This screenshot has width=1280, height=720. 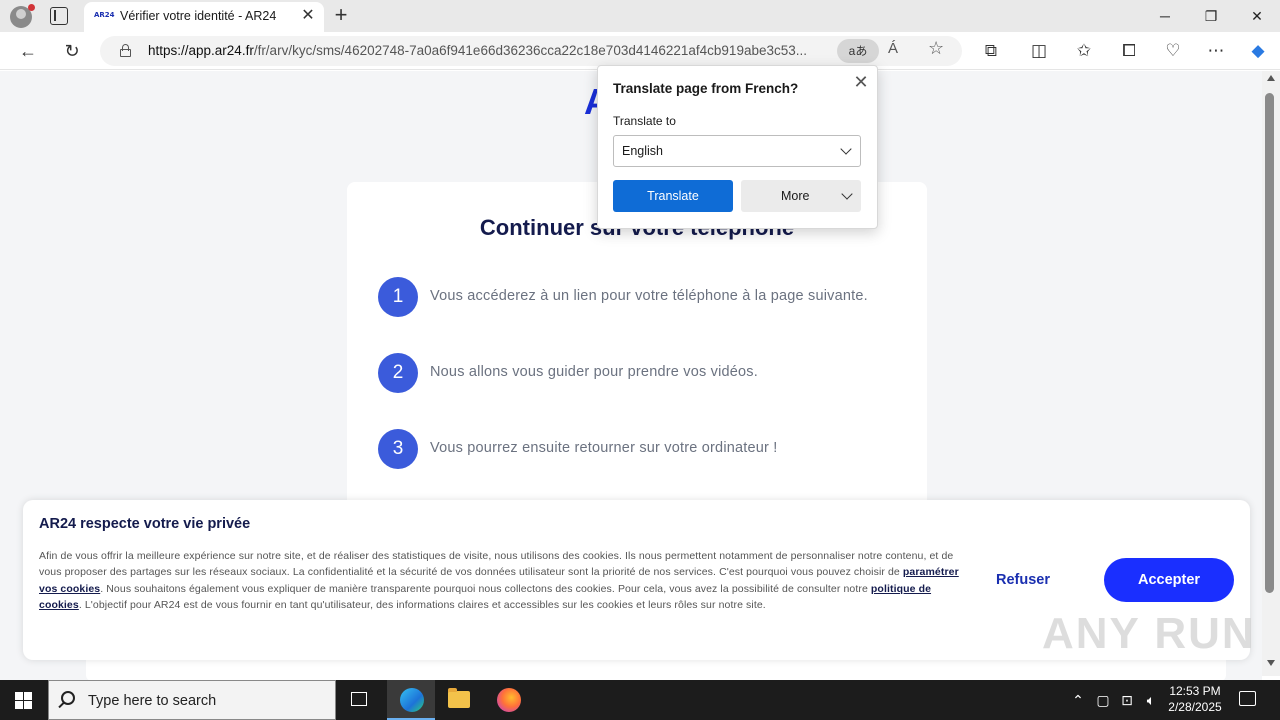 What do you see at coordinates (1195, 707) in the screenshot?
I see `clock-date: 2/28/2025` at bounding box center [1195, 707].